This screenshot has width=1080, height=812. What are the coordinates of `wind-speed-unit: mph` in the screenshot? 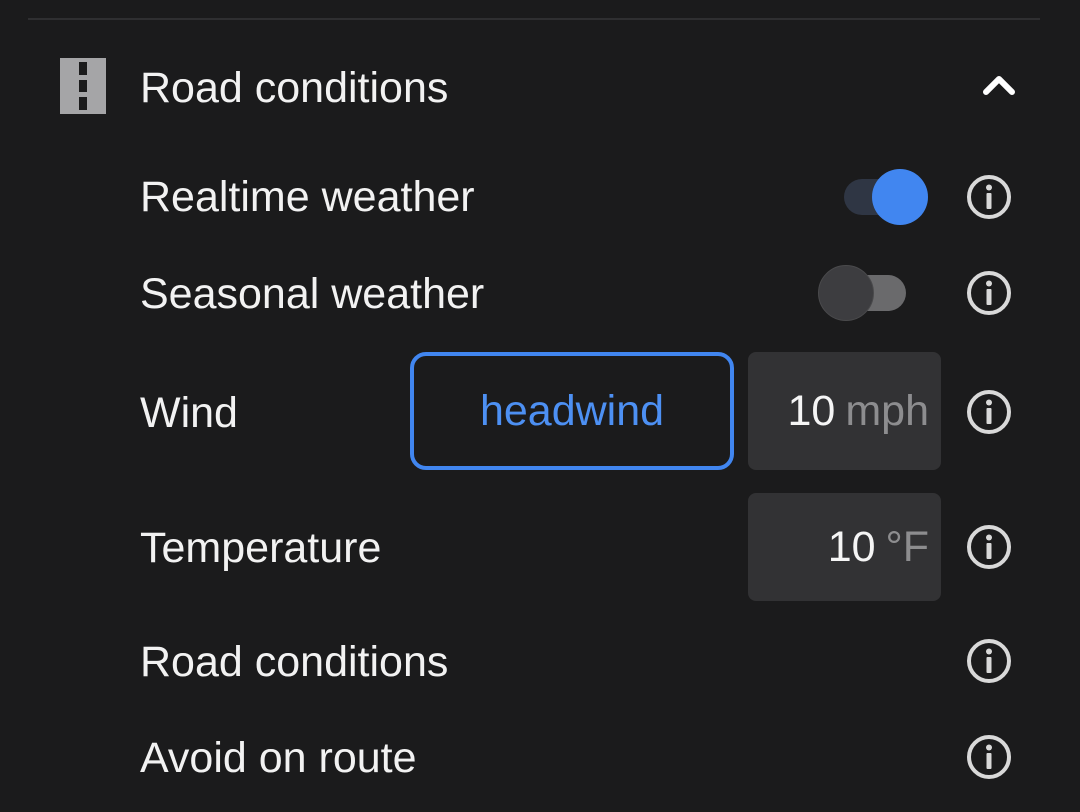 It's located at (887, 410).